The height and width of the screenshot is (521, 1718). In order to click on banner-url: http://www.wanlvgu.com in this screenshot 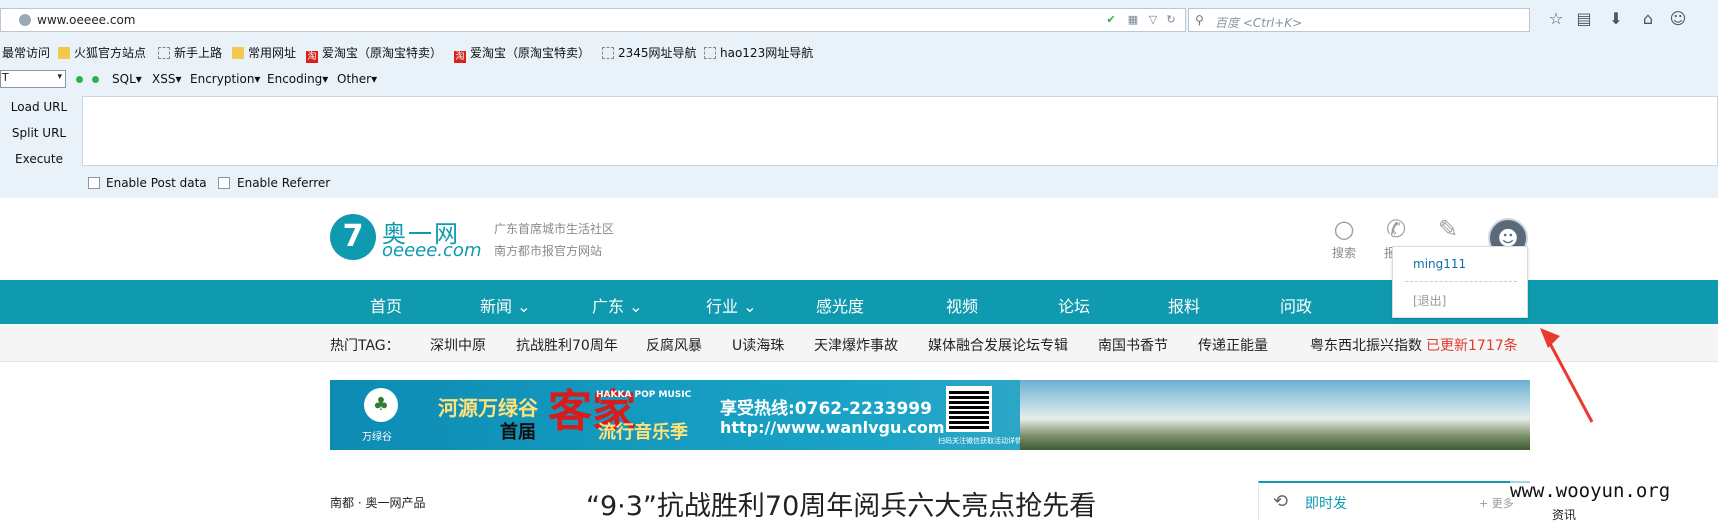, I will do `click(832, 427)`.